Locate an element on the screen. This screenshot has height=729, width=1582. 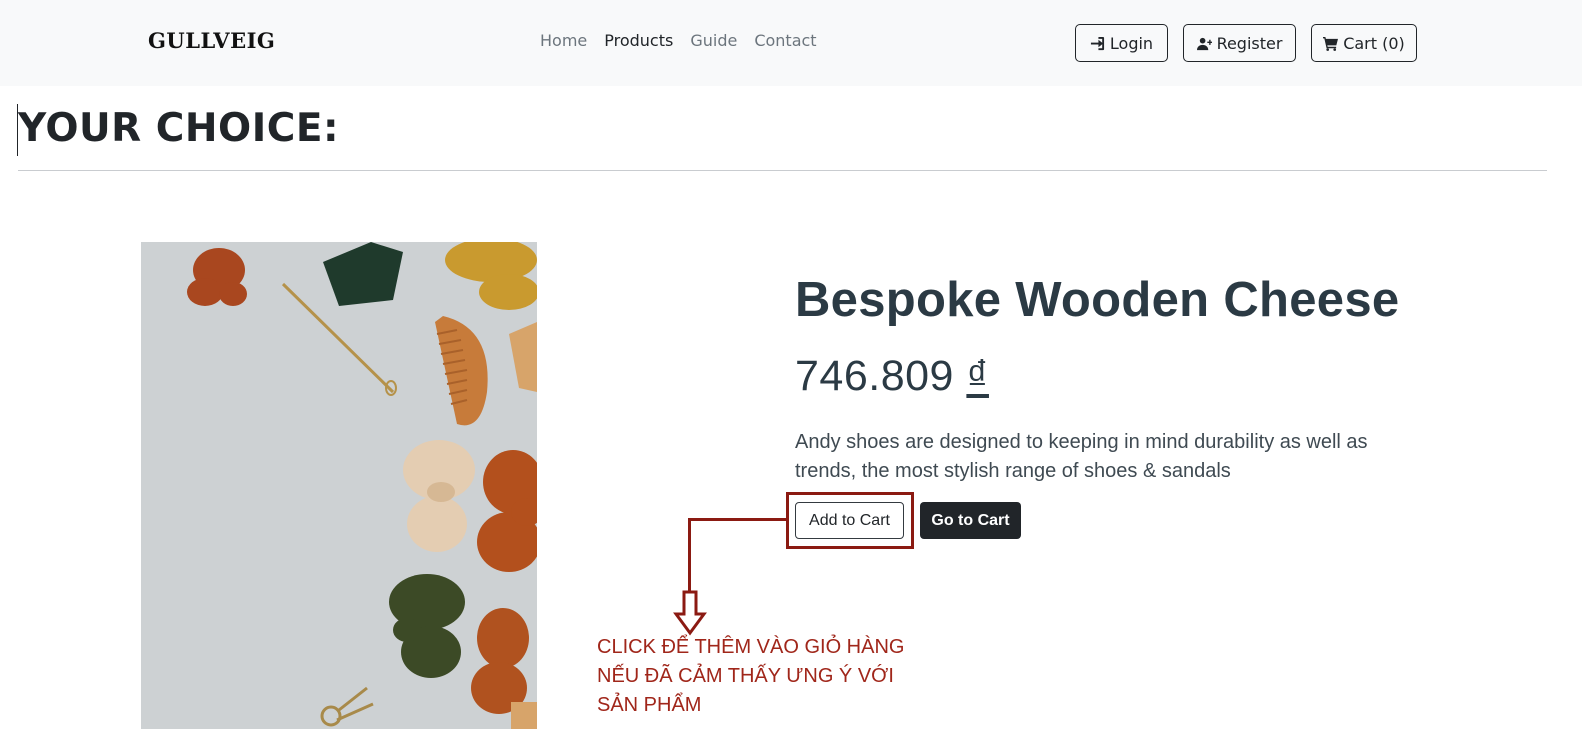
nav-link-products: Products is located at coordinates (638, 40).